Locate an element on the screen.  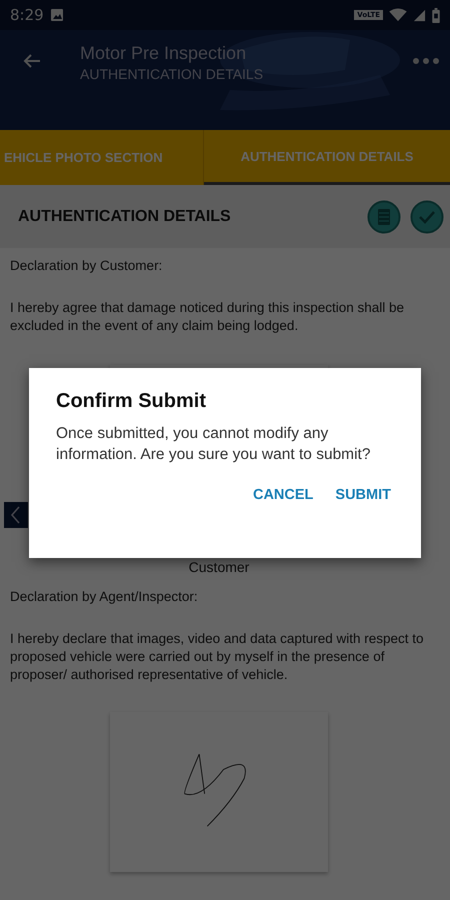
check-icon is located at coordinates (427, 217).